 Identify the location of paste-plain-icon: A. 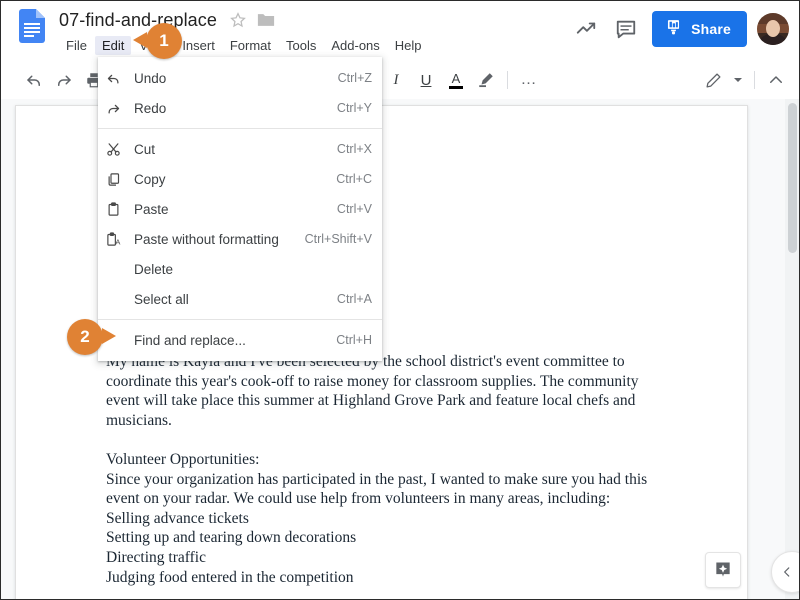
(119, 239).